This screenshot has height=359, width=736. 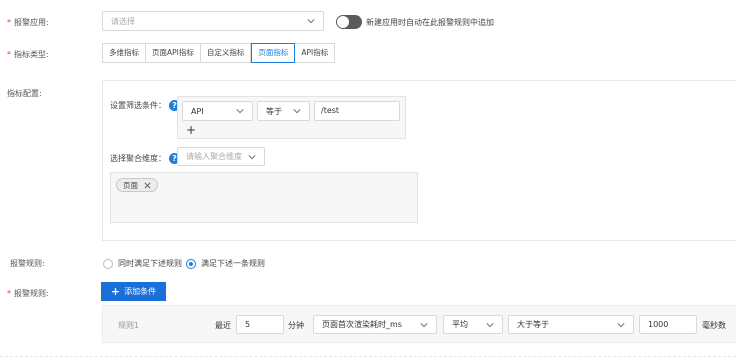 What do you see at coordinates (274, 111) in the screenshot?
I see `filter-operator-value: 等于` at bounding box center [274, 111].